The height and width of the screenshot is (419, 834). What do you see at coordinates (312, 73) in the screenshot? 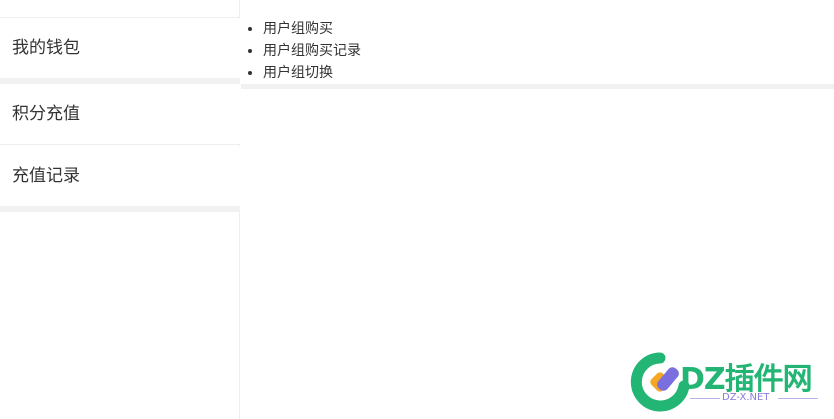
I see `usergroup-switch-link: 用户组切换` at bounding box center [312, 73].